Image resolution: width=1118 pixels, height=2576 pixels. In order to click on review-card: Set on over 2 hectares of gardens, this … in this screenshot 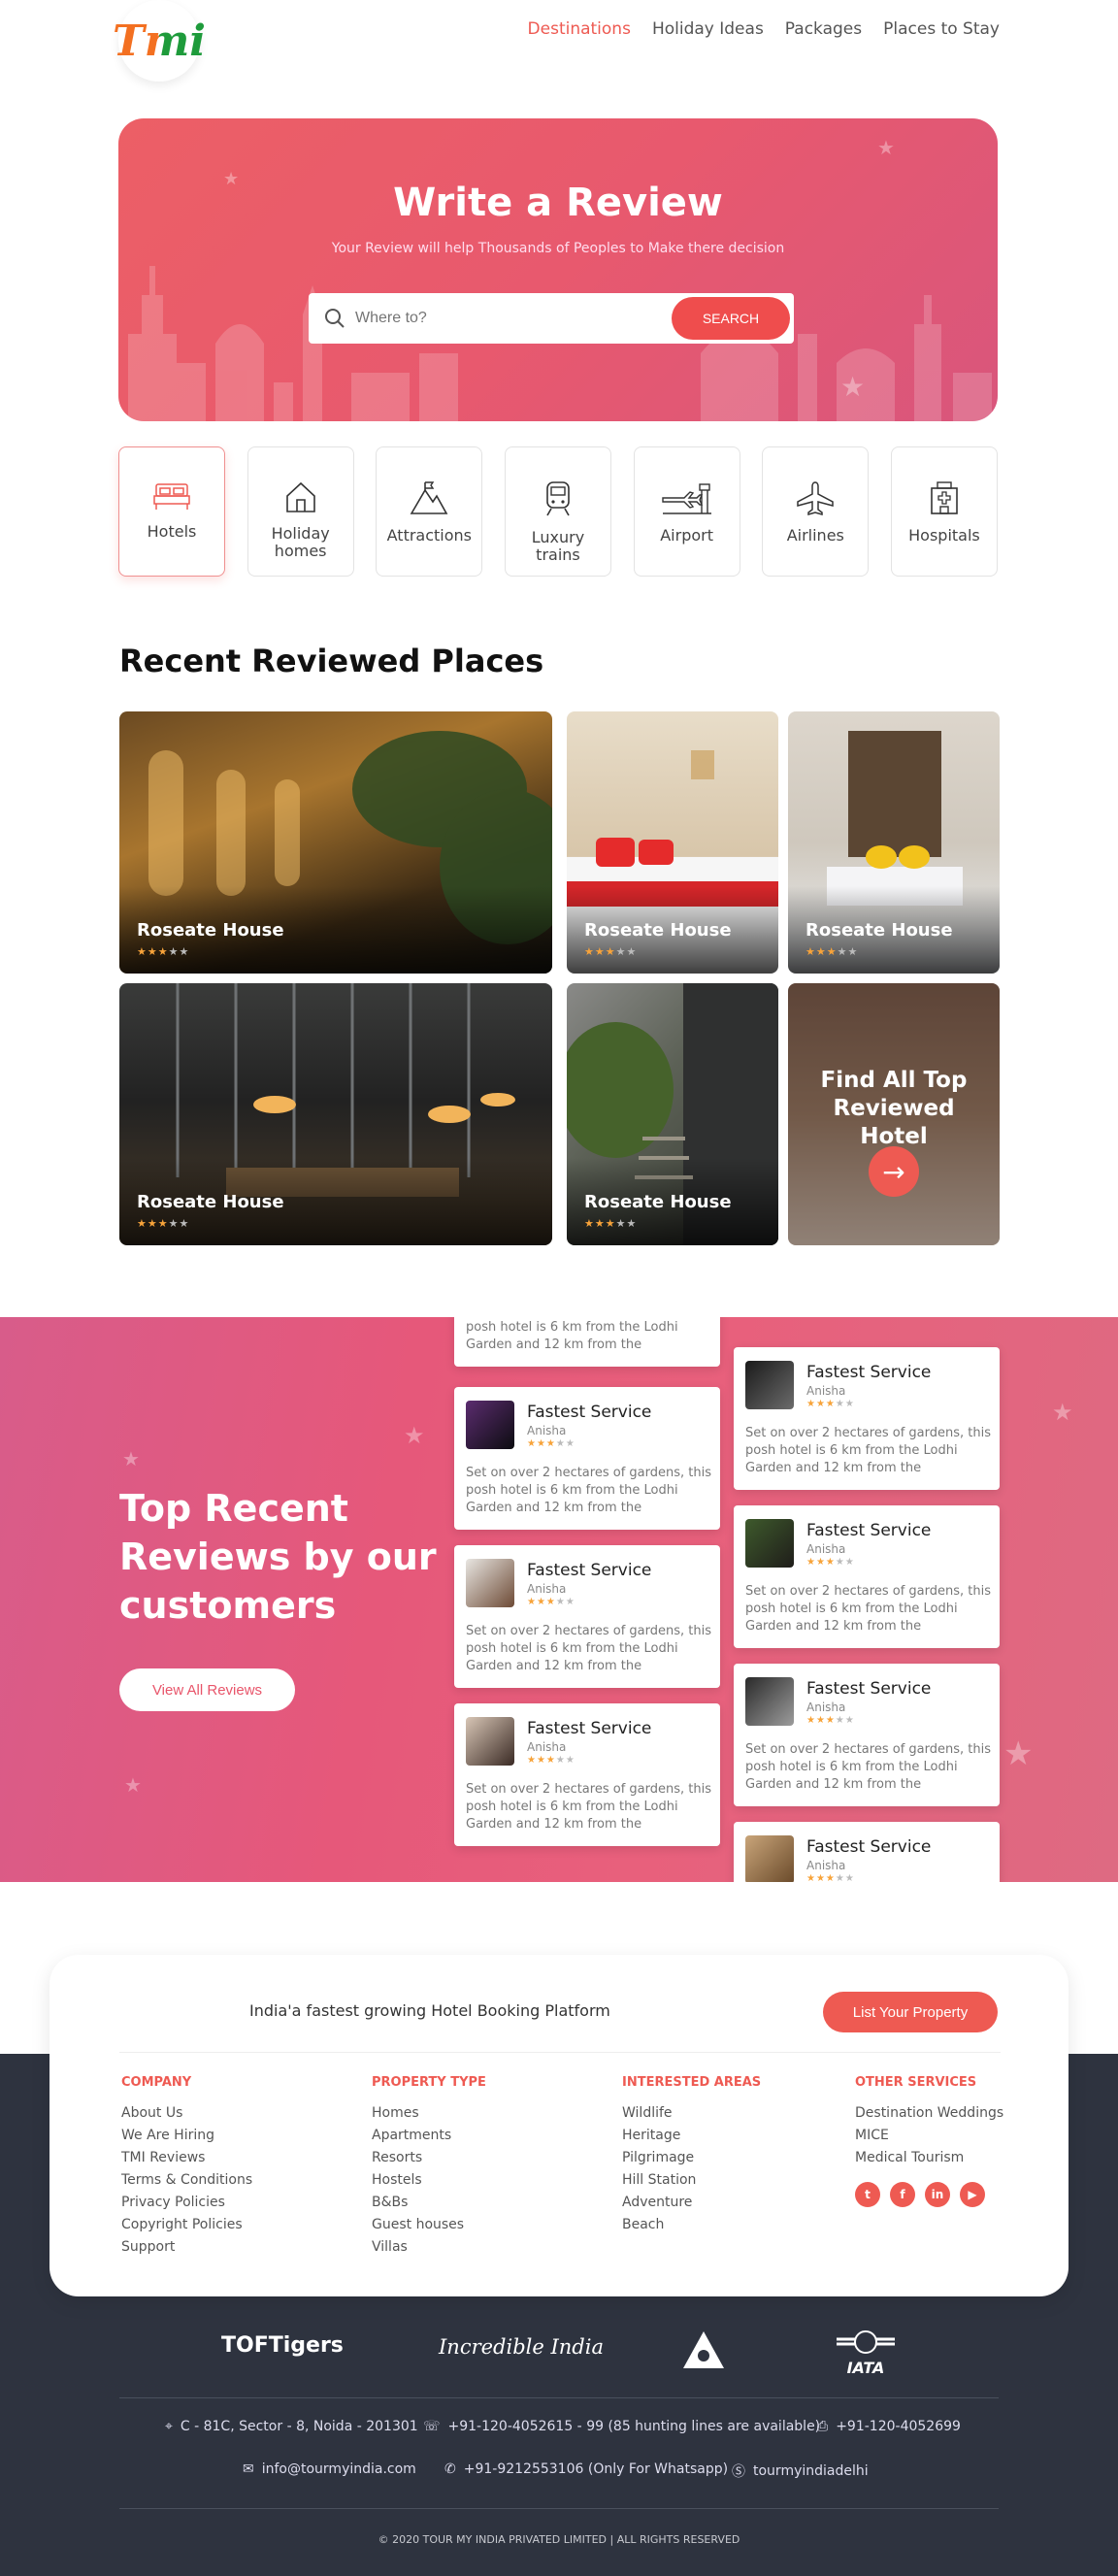, I will do `click(587, 1342)`.